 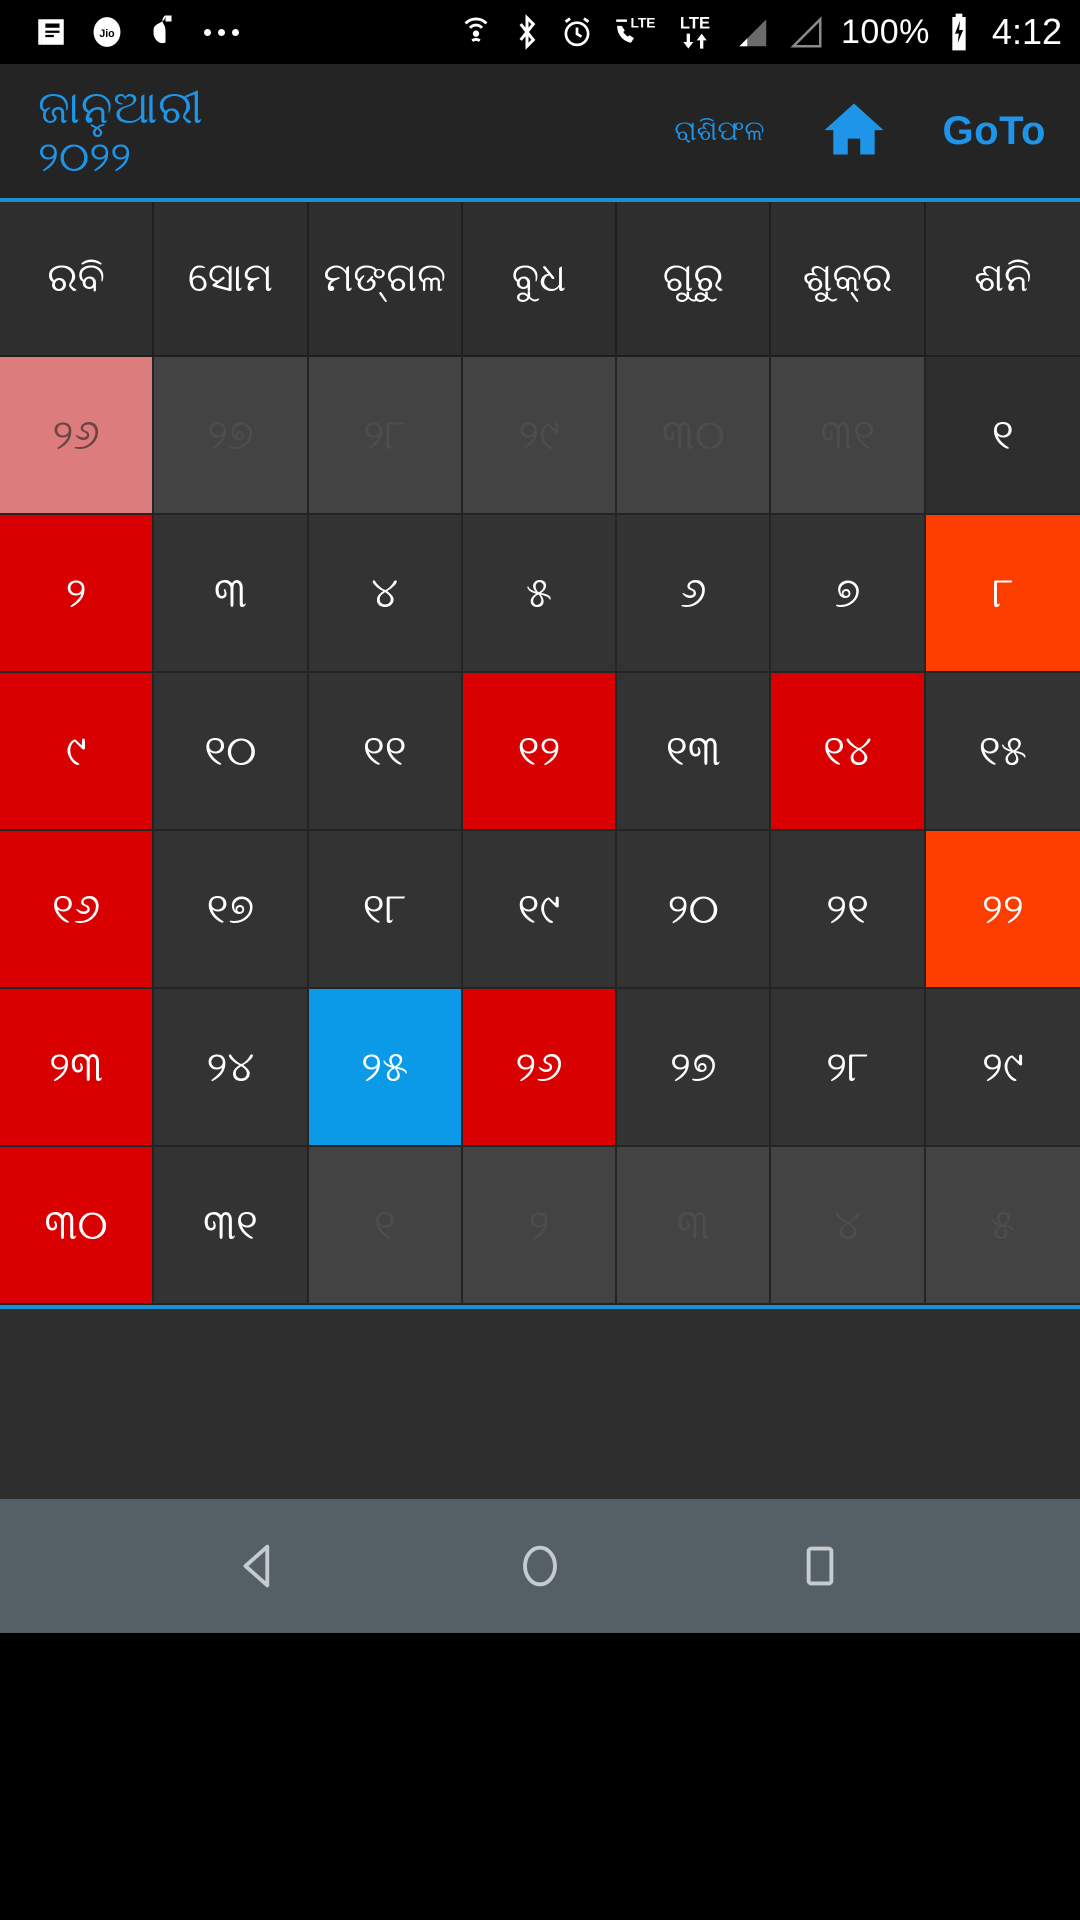 What do you see at coordinates (231, 279) in the screenshot?
I see `weekday-mon: ସୋମ` at bounding box center [231, 279].